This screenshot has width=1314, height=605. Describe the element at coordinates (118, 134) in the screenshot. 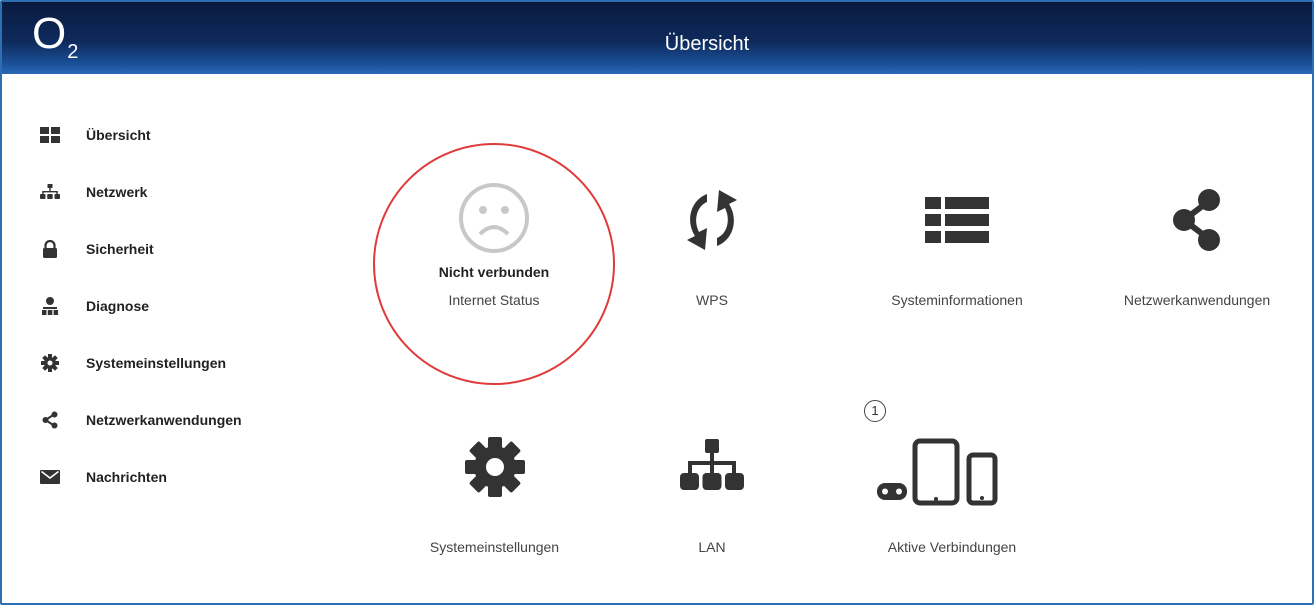

I see `sidebar-item-label: Übersicht` at that location.